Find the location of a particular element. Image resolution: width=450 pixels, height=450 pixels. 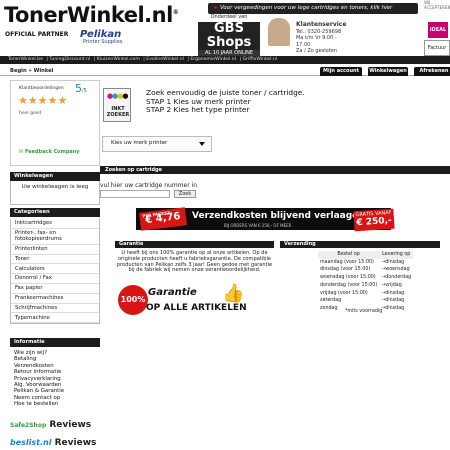

feedback-company-logo: ✉ Feedback Company is located at coordinates (49, 152).